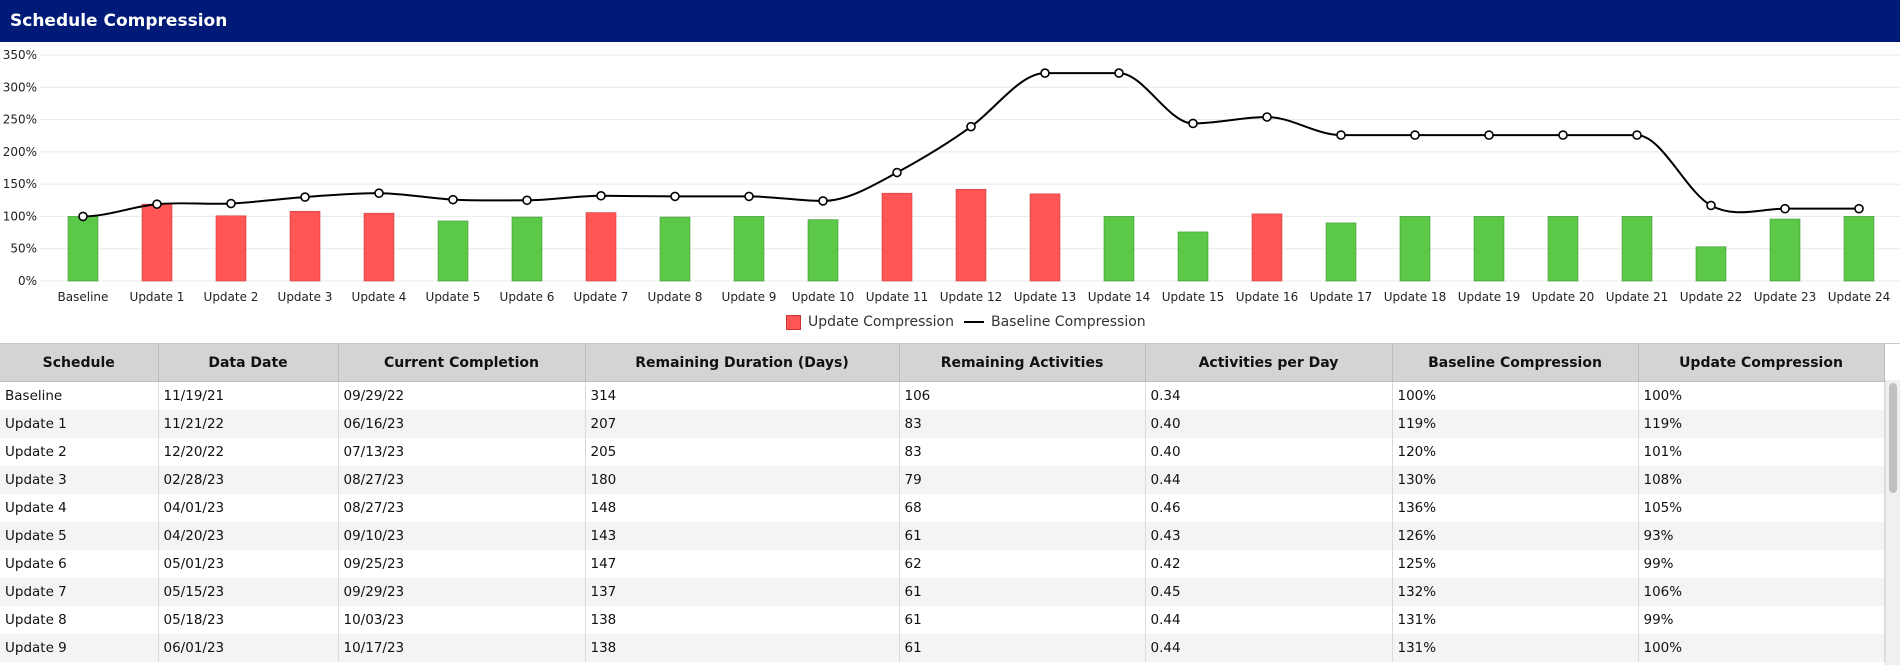  I want to click on column-header: Remaining Activities, so click(1022, 363).